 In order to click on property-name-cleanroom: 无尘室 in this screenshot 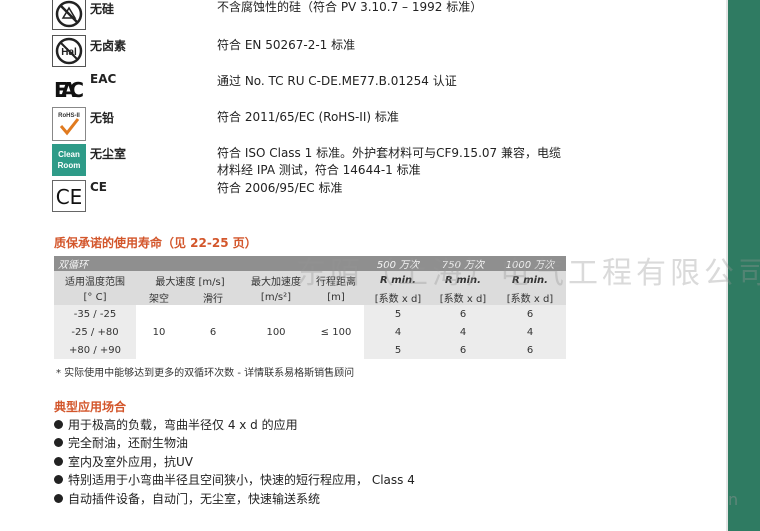, I will do `click(108, 154)`.